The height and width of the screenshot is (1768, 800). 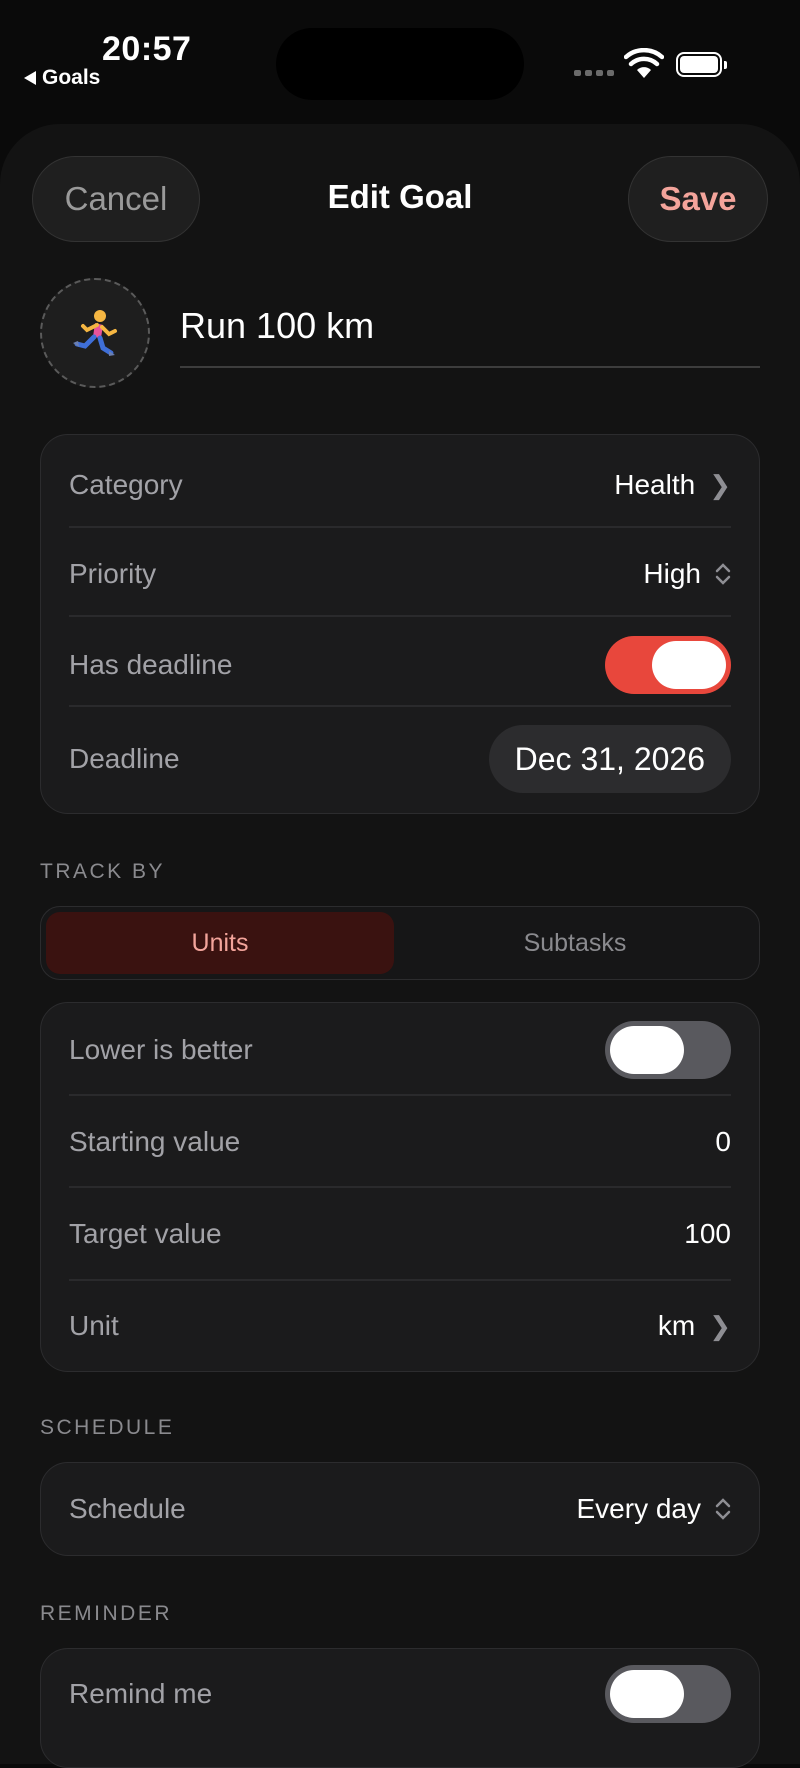 I want to click on lower-is-better-row: Lower is better, so click(x=400, y=1050).